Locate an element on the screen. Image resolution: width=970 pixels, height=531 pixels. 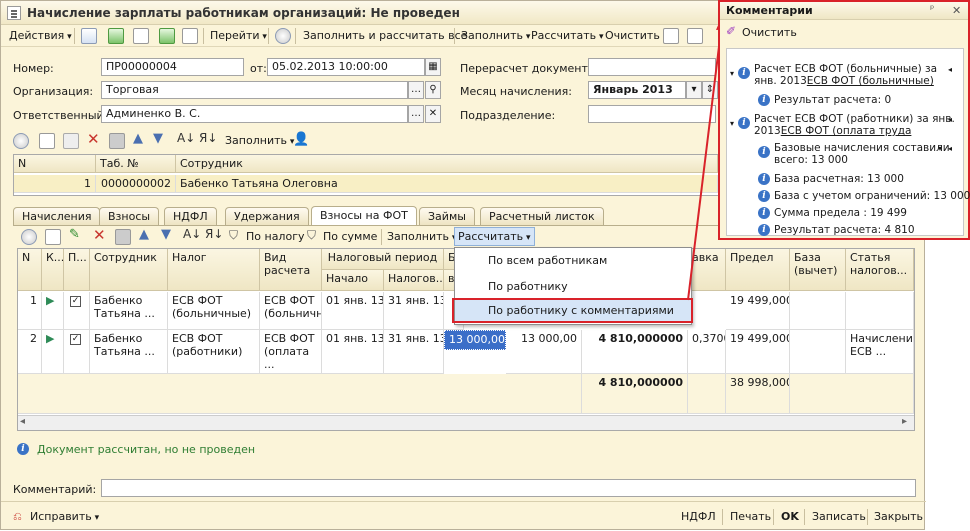
comment-line: Результат расчета: 4 810 is located at coordinates (844, 230).